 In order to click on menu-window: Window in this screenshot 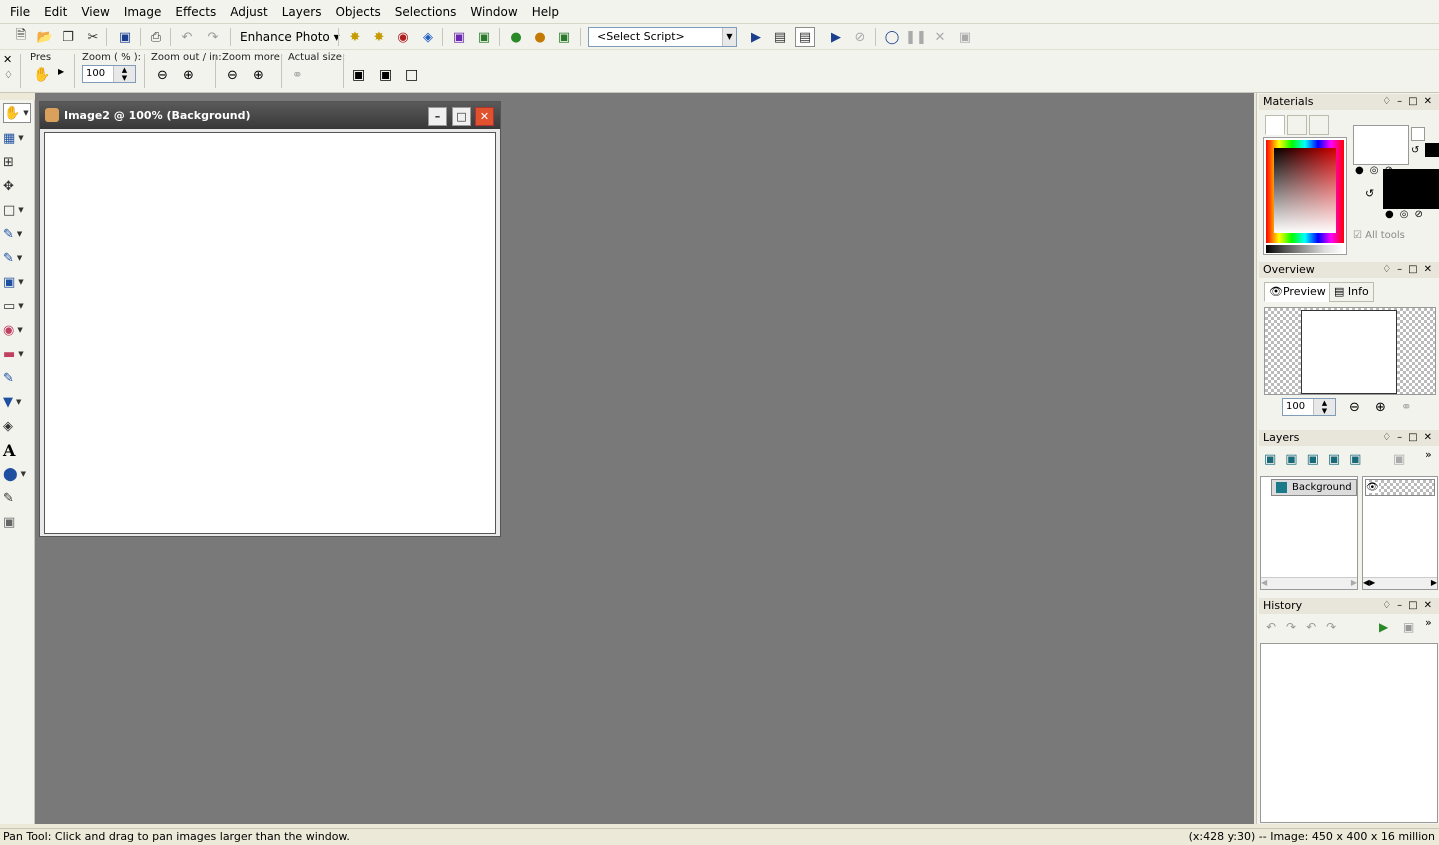, I will do `click(493, 12)`.